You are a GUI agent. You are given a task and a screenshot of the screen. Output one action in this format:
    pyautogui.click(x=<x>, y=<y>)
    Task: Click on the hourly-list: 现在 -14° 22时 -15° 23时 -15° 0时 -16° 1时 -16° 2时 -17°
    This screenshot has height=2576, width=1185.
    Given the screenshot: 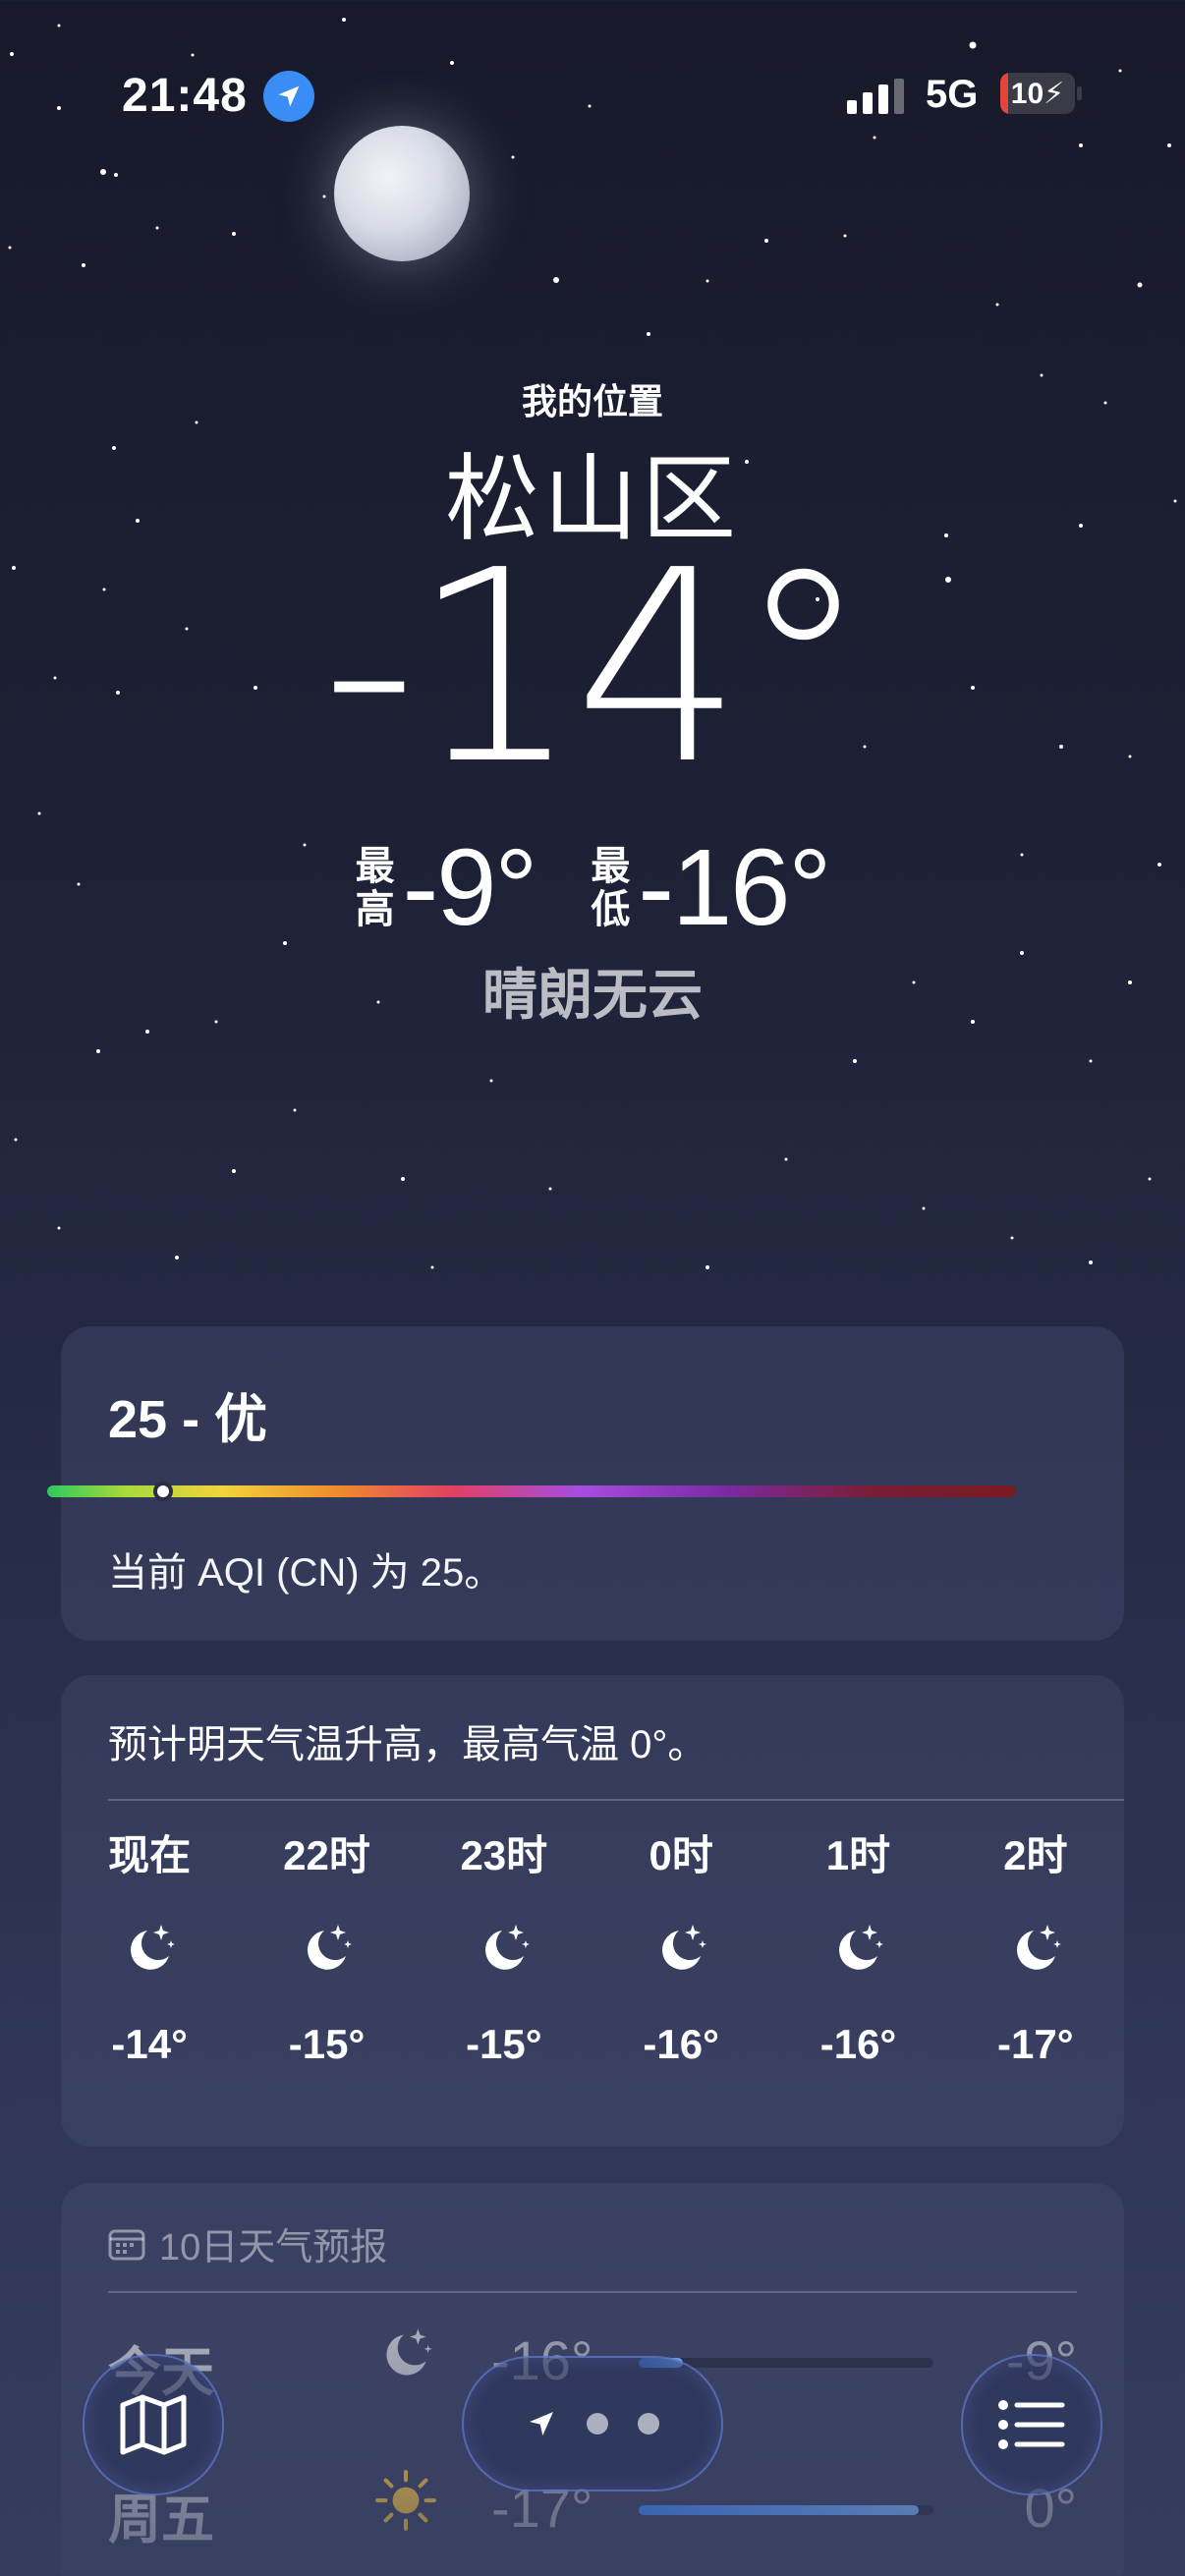 What is the action you would take?
    pyautogui.click(x=592, y=1945)
    